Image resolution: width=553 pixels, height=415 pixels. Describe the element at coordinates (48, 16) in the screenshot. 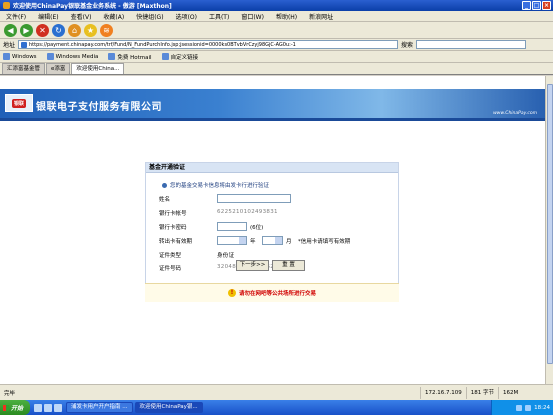

I see `menu-edit: 编辑(E)` at that location.